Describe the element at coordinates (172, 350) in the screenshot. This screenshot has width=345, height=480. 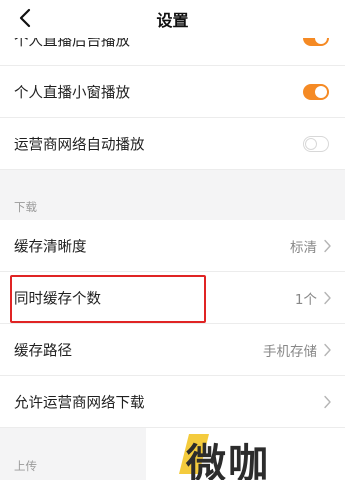
I see `row-cache-path: 缓存路径 手机存储` at that location.